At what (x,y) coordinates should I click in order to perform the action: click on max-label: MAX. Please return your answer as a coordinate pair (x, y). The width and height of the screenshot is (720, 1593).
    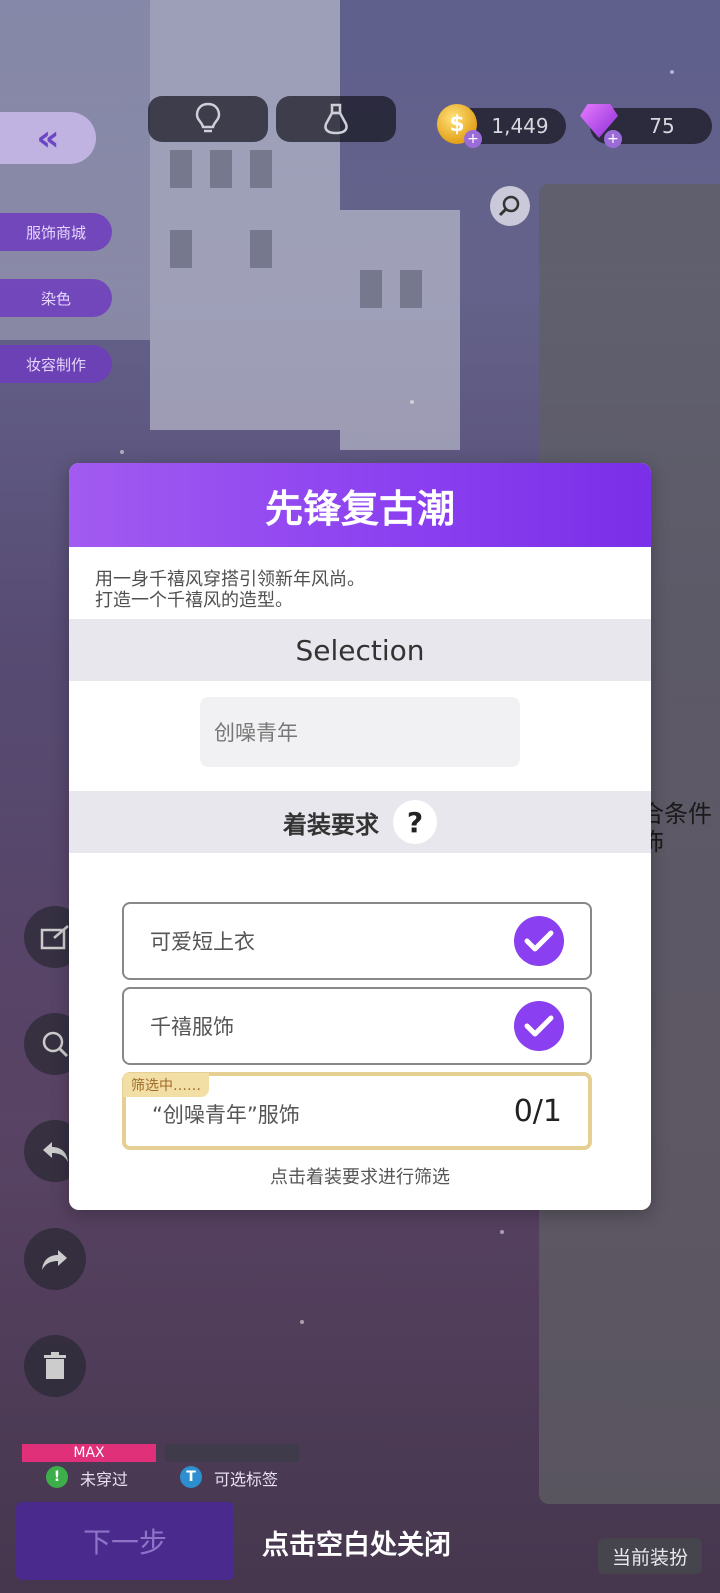
    Looking at the image, I should click on (89, 1453).